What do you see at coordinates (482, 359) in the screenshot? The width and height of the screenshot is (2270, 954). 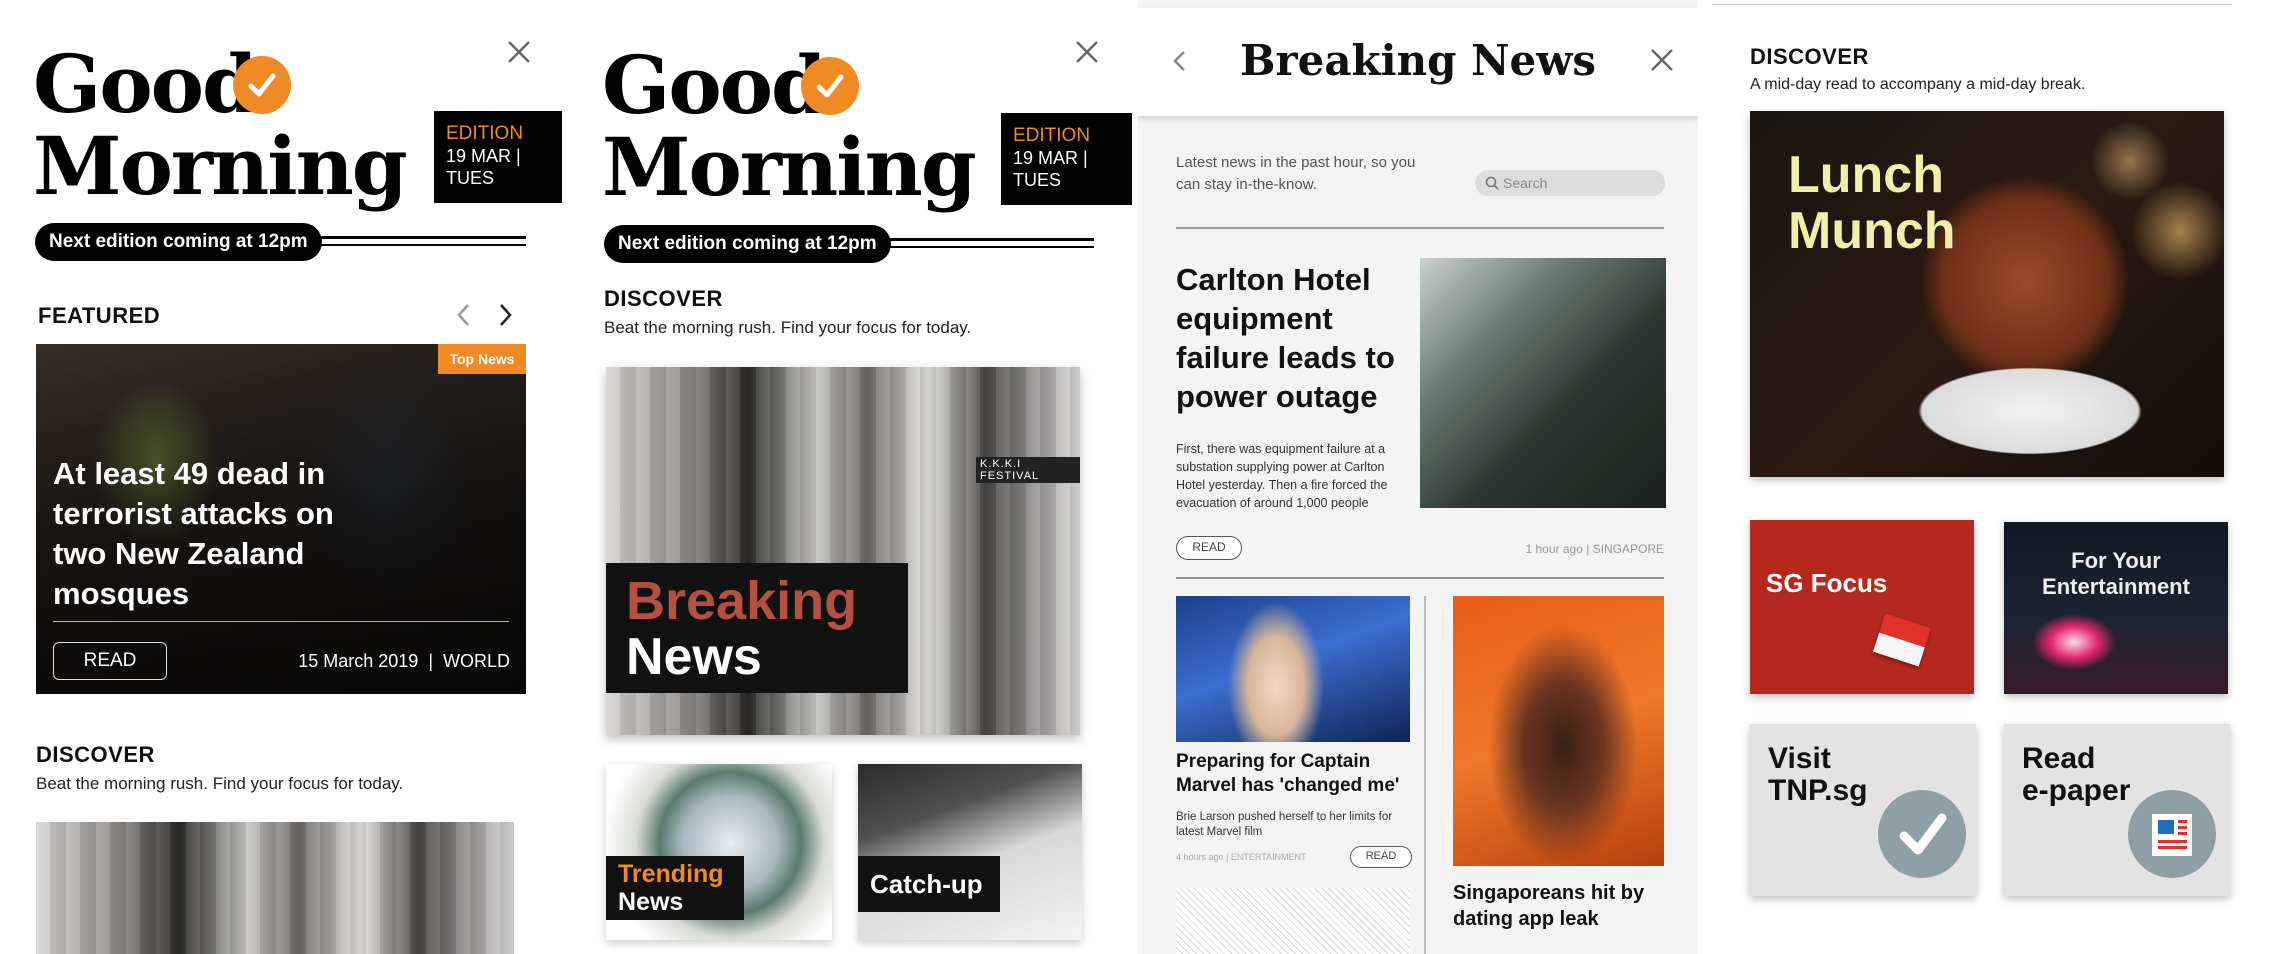 I see `top-news-badge: Top News` at bounding box center [482, 359].